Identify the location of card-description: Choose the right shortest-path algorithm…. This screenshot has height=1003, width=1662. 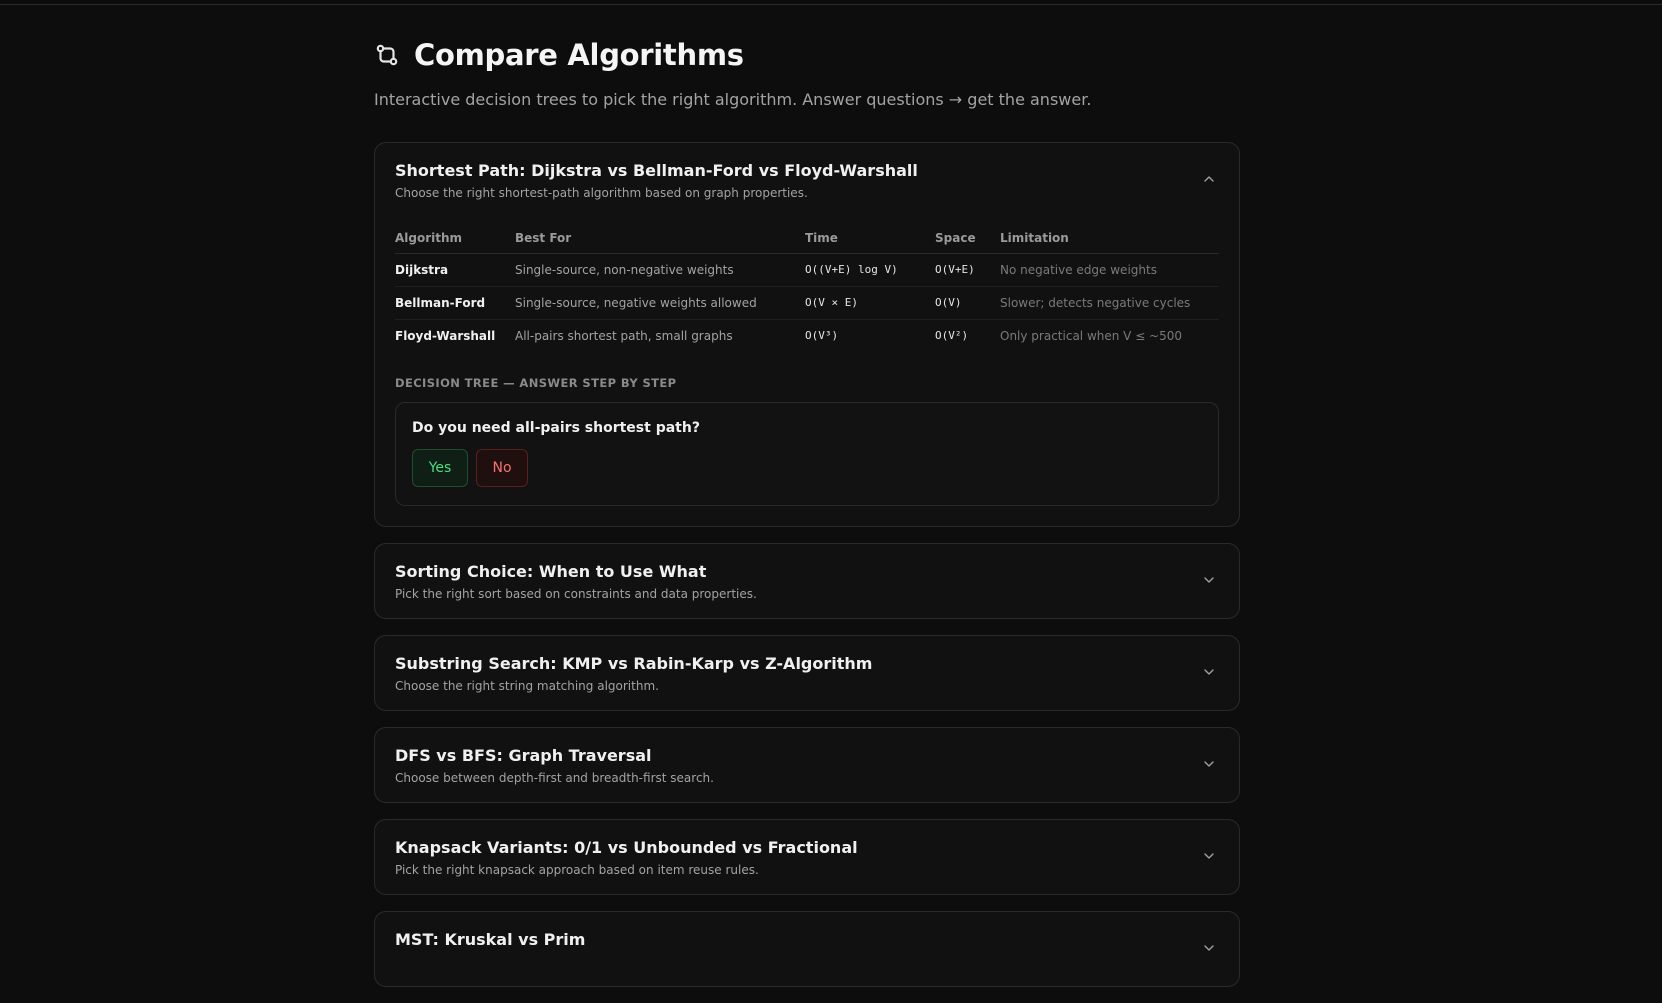
(601, 193).